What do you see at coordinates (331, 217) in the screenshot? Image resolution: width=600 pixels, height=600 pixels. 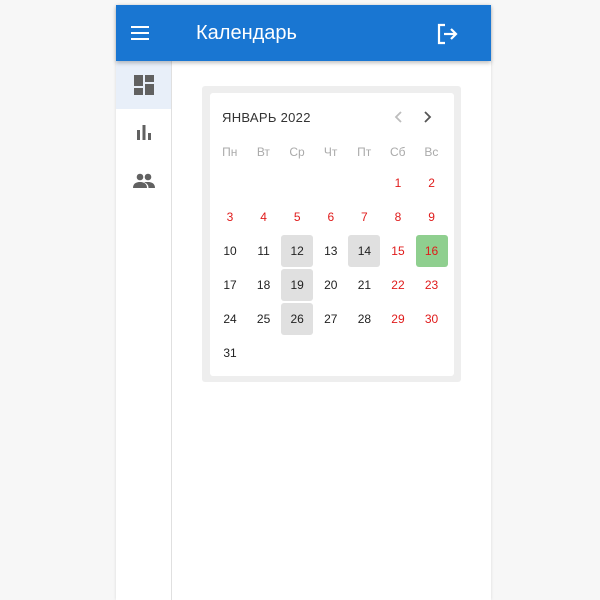 I see `calendar-day: 6` at bounding box center [331, 217].